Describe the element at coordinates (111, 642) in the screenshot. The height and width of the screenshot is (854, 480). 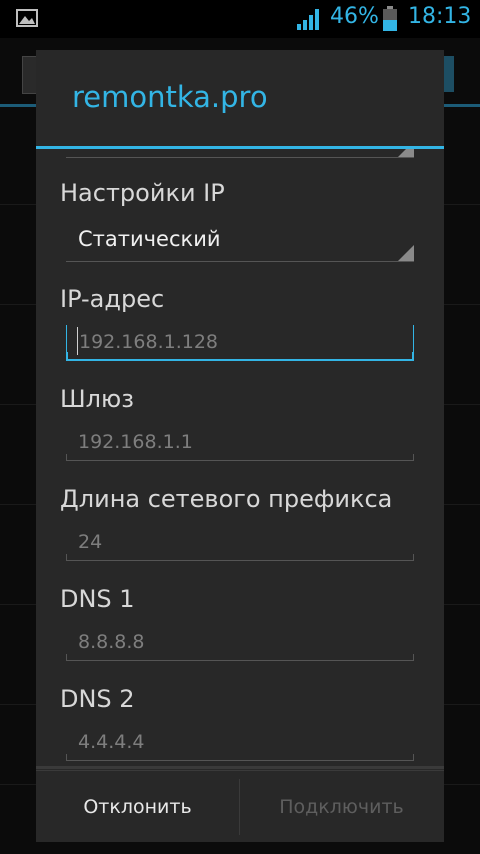
I see `dns1-placeholder: 8.8.8.8` at that location.